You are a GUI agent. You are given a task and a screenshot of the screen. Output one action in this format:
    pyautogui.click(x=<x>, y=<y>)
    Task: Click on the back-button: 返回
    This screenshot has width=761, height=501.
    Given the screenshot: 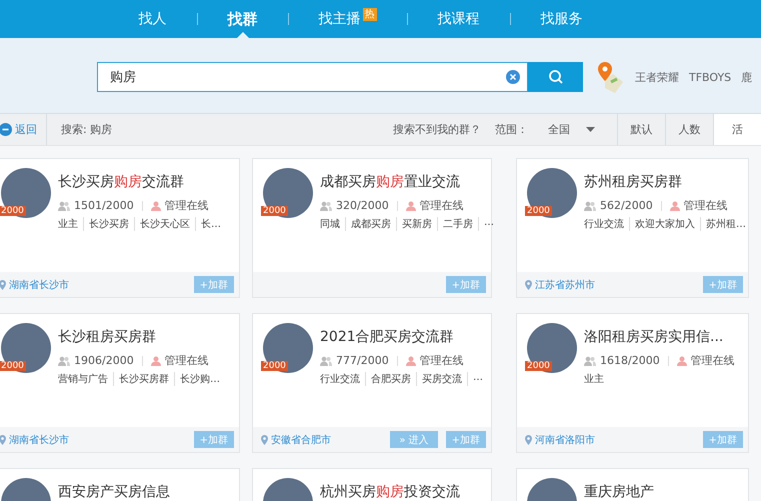 What is the action you would take?
    pyautogui.click(x=23, y=129)
    